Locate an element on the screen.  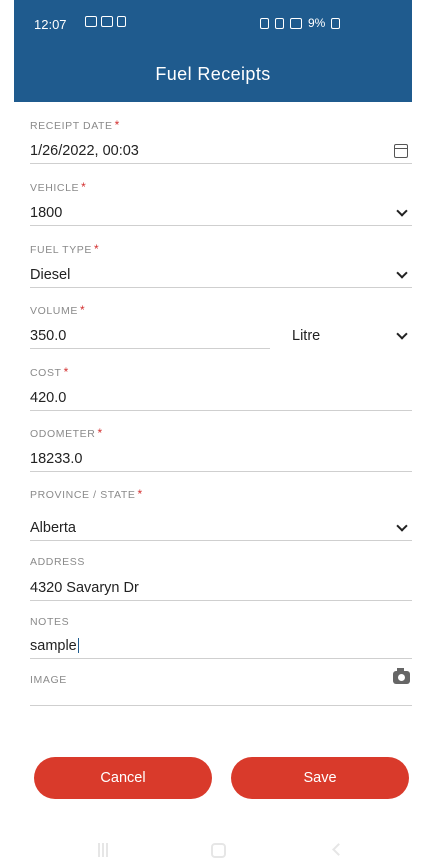
image-field: IMAGE is located at coordinates (221, 686).